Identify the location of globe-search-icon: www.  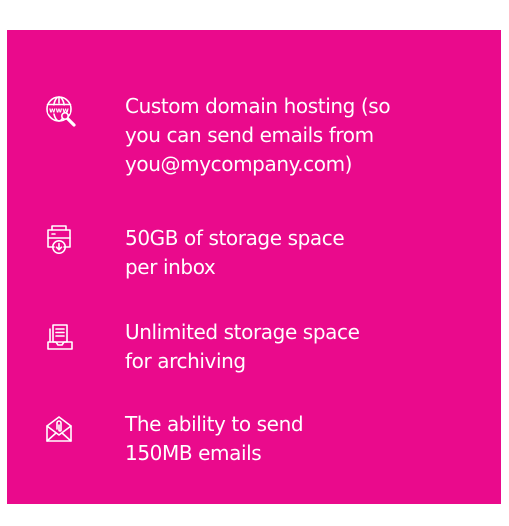
(61, 111).